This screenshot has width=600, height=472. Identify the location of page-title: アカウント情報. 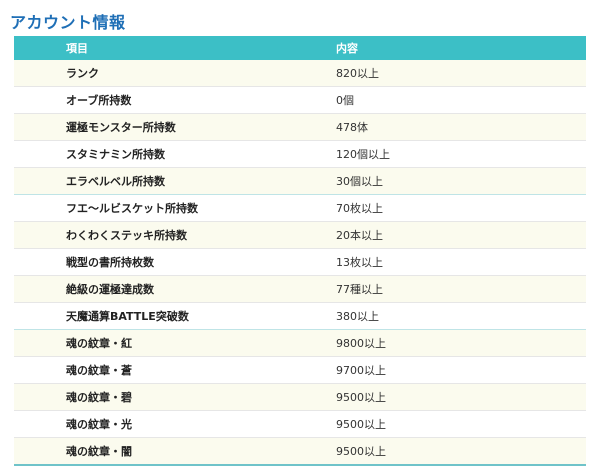
(68, 22).